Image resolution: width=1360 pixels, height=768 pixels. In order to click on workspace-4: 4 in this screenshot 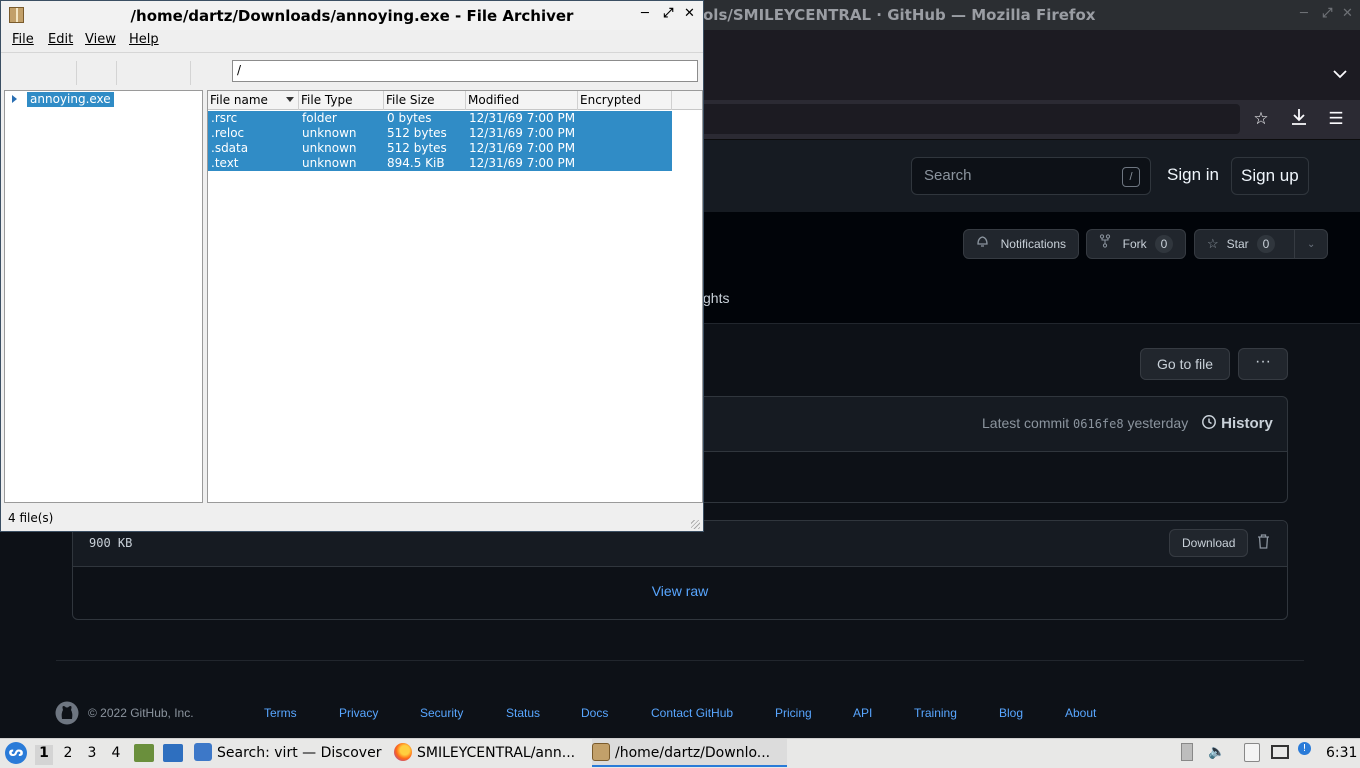, I will do `click(116, 755)`.